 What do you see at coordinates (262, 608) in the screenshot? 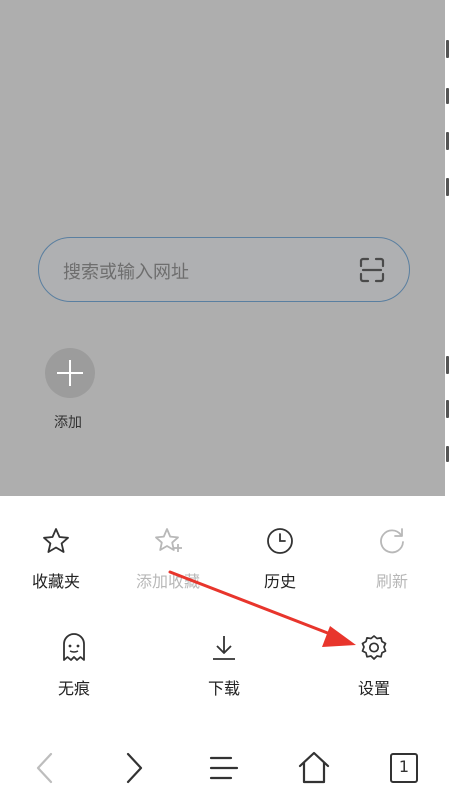
I see `annotation-arrow` at bounding box center [262, 608].